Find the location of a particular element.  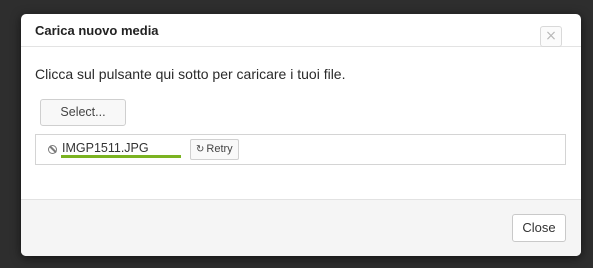

upload-file-row: IMGP1511.JPG ↻ Retry is located at coordinates (300, 149).